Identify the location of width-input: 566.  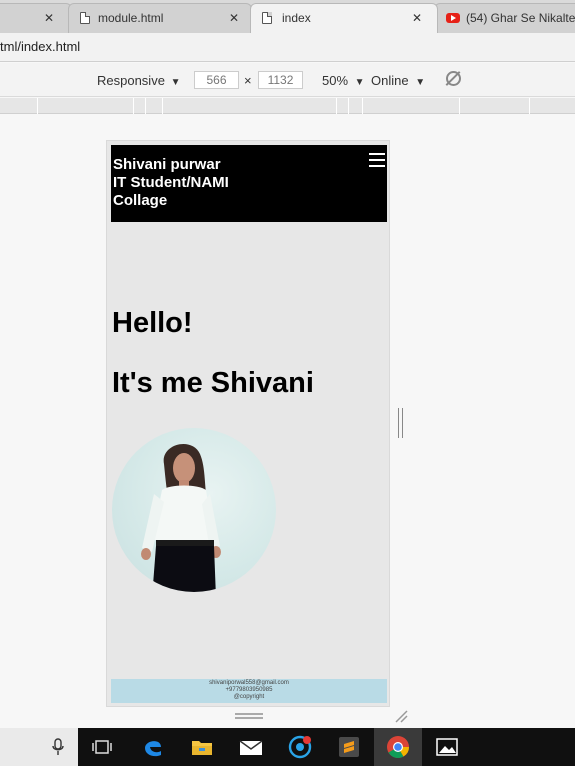
(216, 80).